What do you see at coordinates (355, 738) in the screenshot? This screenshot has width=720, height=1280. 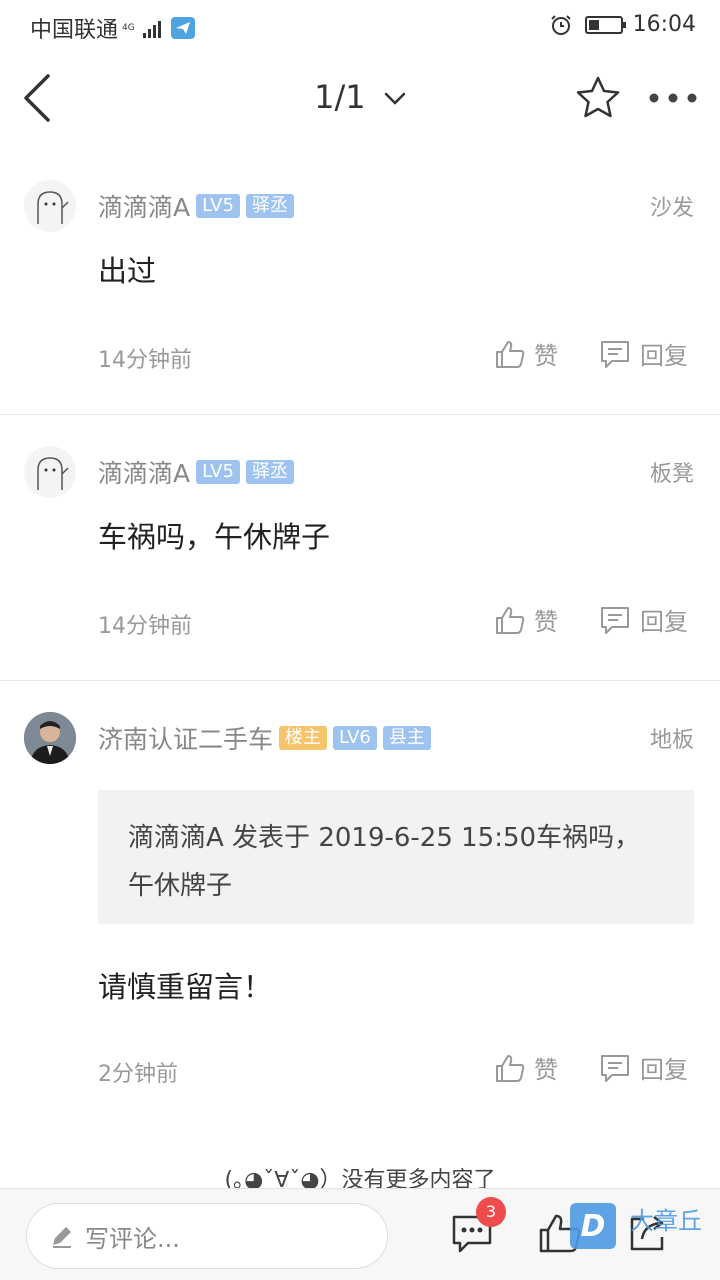 I see `level-badge: LV6` at bounding box center [355, 738].